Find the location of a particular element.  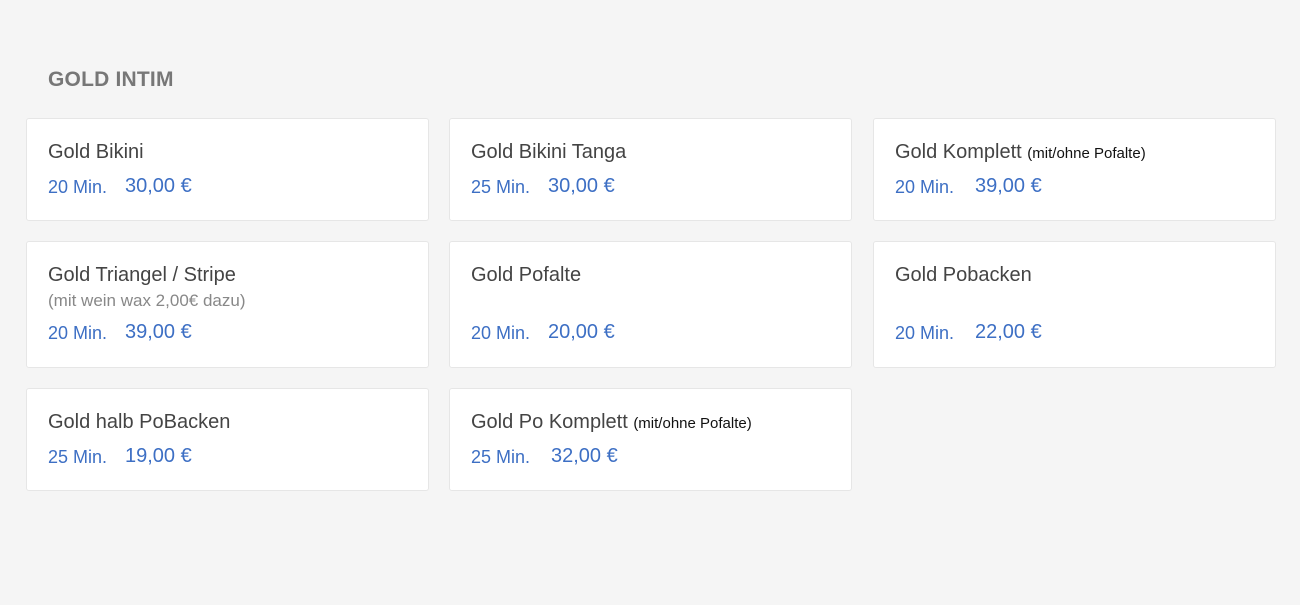

service-title: Gold Bikini Tanga is located at coordinates (548, 152).